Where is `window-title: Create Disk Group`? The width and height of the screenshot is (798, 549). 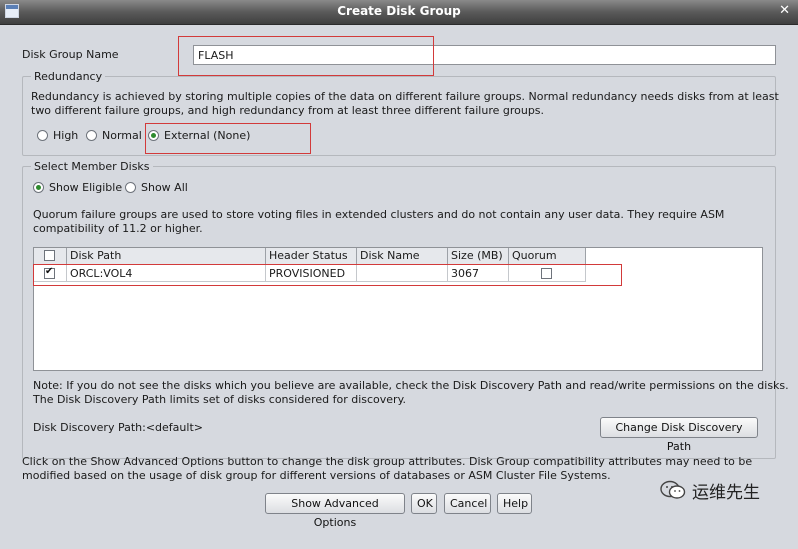
window-title: Create Disk Group is located at coordinates (399, 11).